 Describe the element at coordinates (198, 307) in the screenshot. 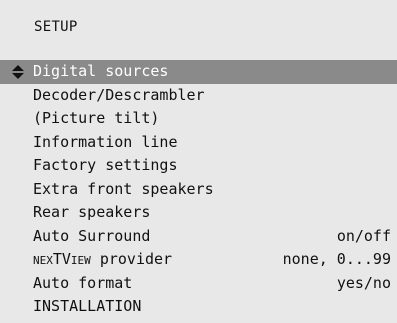

I see `menu-item-installation: INSTALLATION` at that location.